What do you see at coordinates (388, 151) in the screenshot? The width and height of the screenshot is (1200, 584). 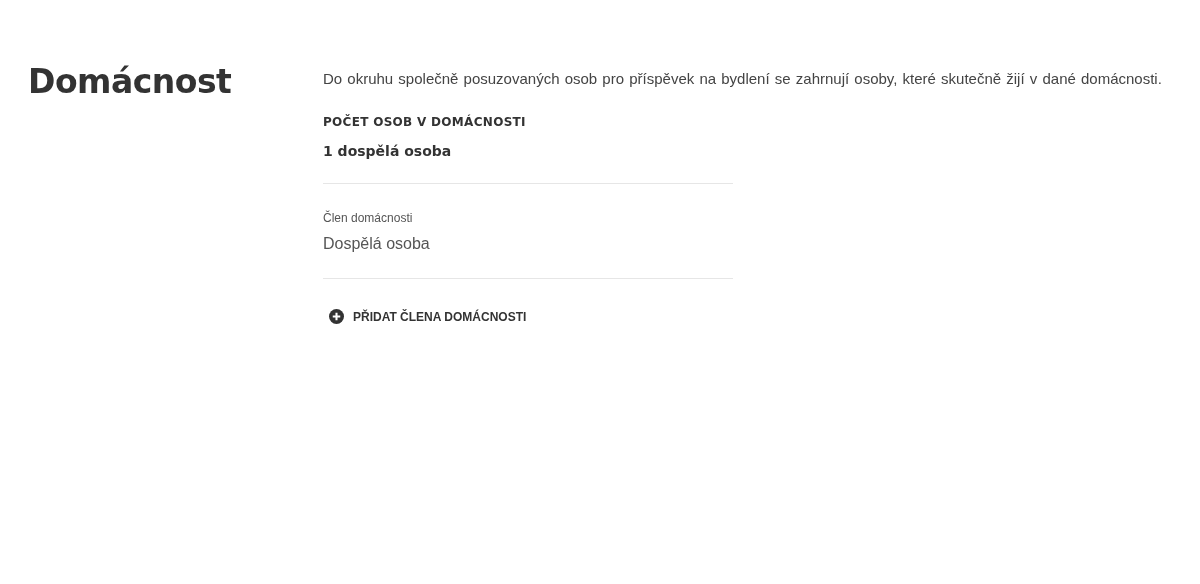 I see `household-count-value: 1 dospělá osoba` at bounding box center [388, 151].